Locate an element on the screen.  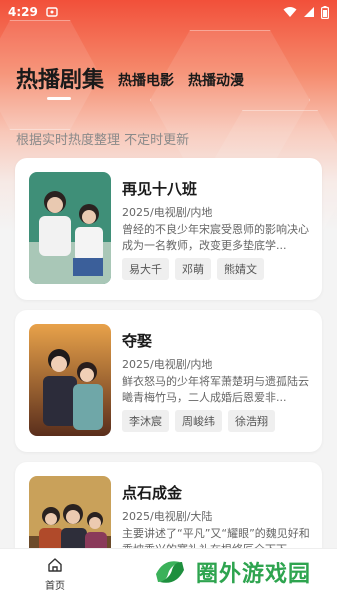
nav-home-button: 首页 is located at coordinates (55, 574).